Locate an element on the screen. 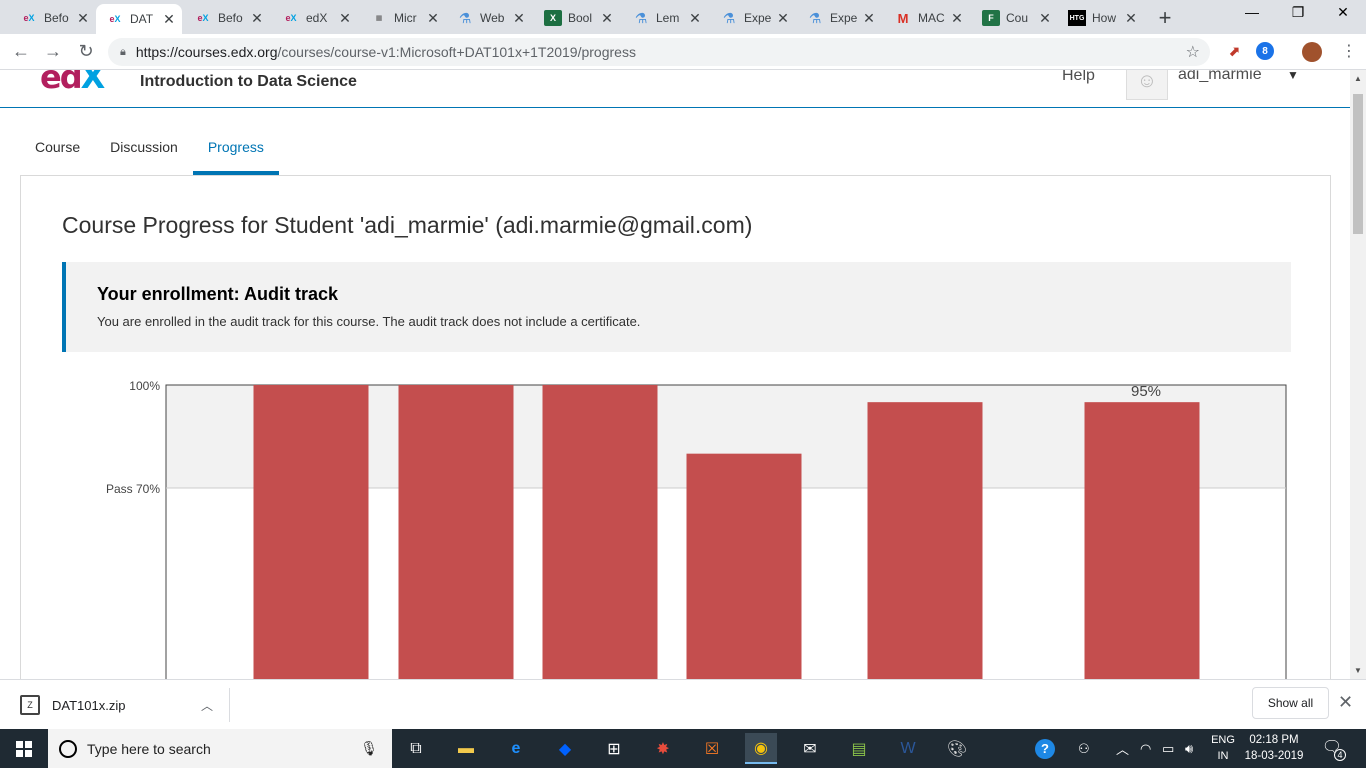 This screenshot has width=1366, height=768. reload-icon: ↻ is located at coordinates (86, 51).